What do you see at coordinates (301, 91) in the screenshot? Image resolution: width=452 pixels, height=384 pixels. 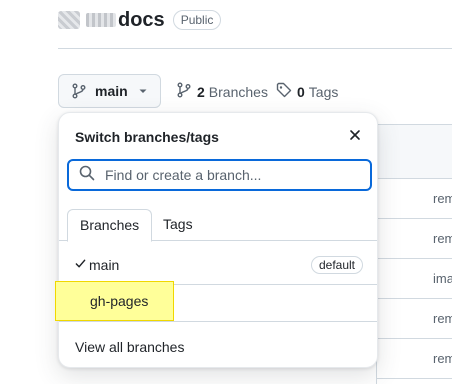 I see `tags-count: 0` at bounding box center [301, 91].